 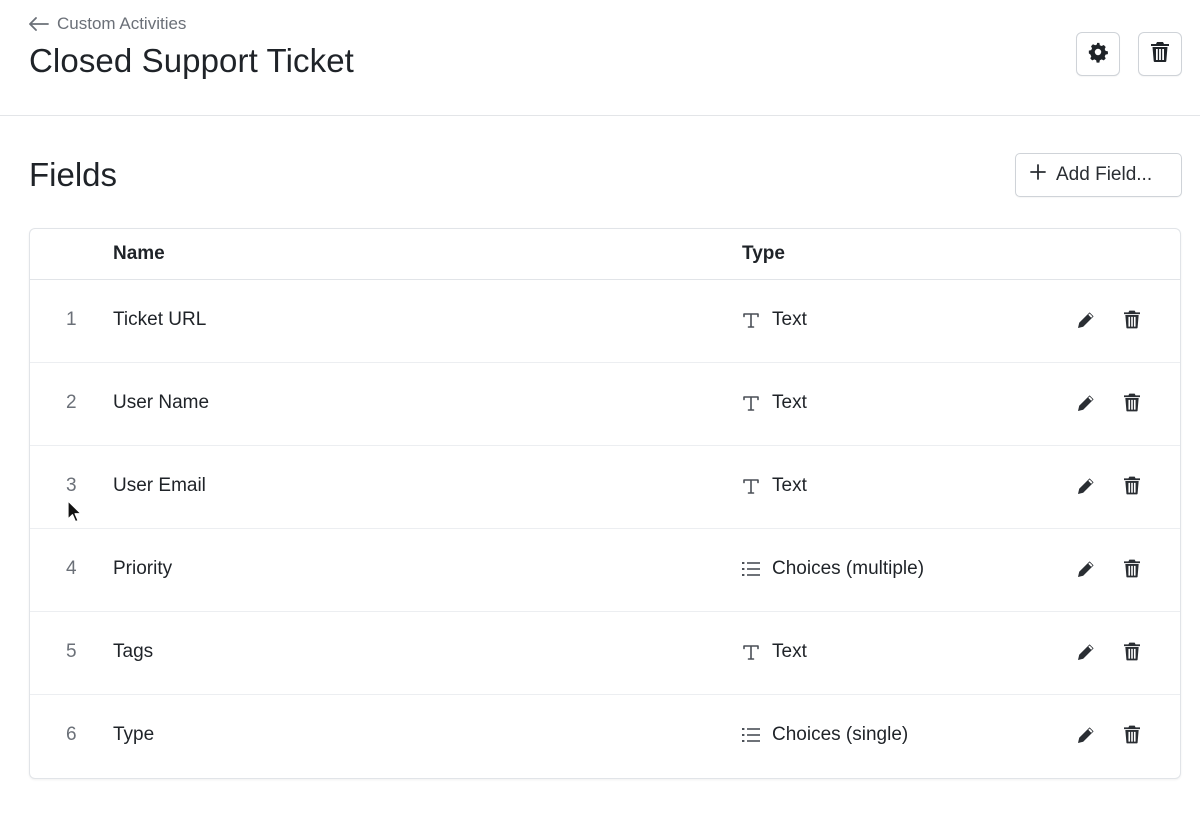 What do you see at coordinates (134, 734) in the screenshot?
I see `field-name: Type` at bounding box center [134, 734].